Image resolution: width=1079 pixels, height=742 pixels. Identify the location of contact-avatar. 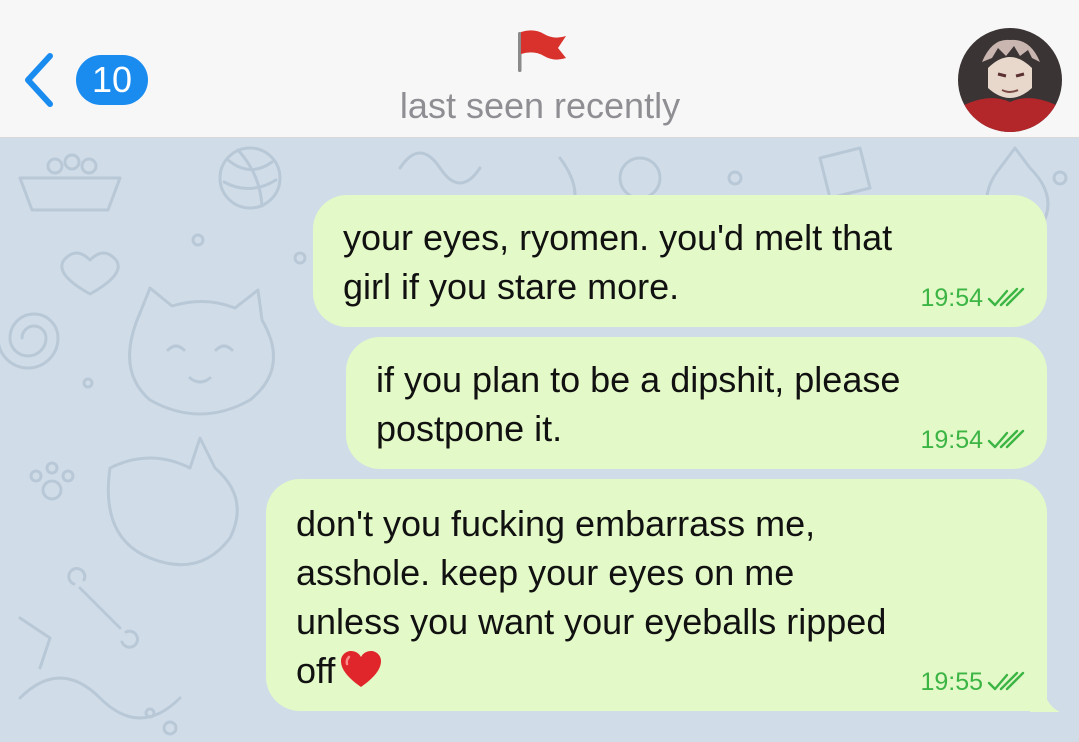
(1010, 80).